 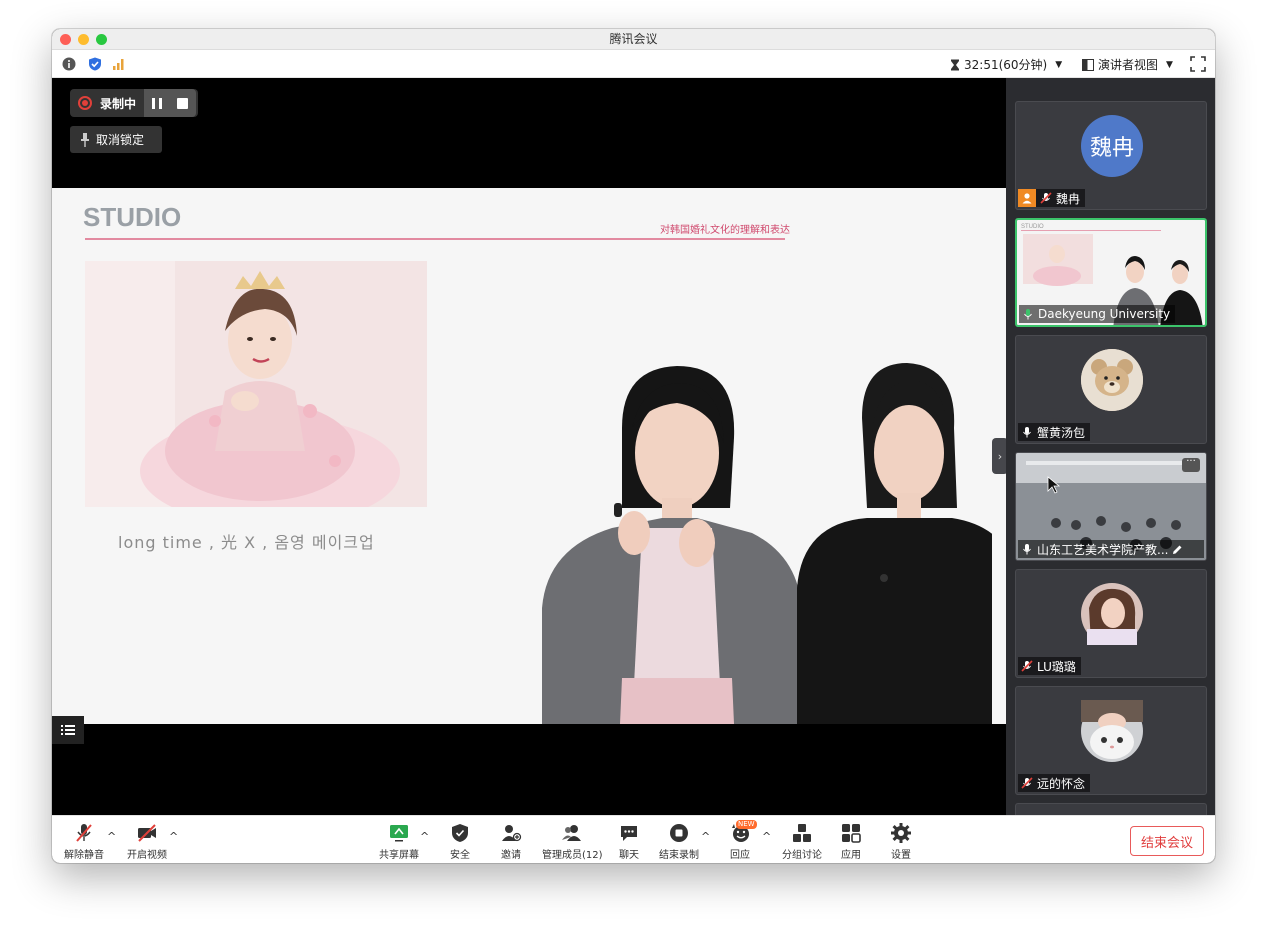 What do you see at coordinates (147, 833) in the screenshot?
I see `camera-off-icon` at bounding box center [147, 833].